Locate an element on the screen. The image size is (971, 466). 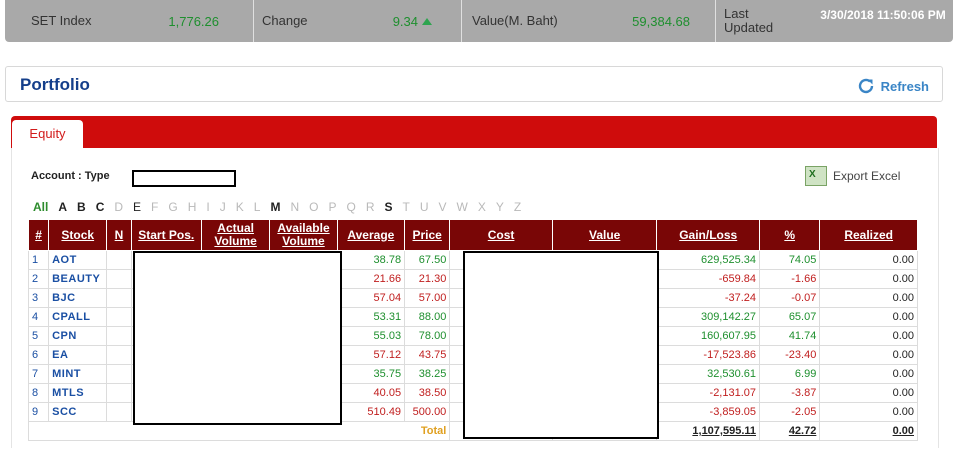
price-cell: 500.00 is located at coordinates (427, 412).